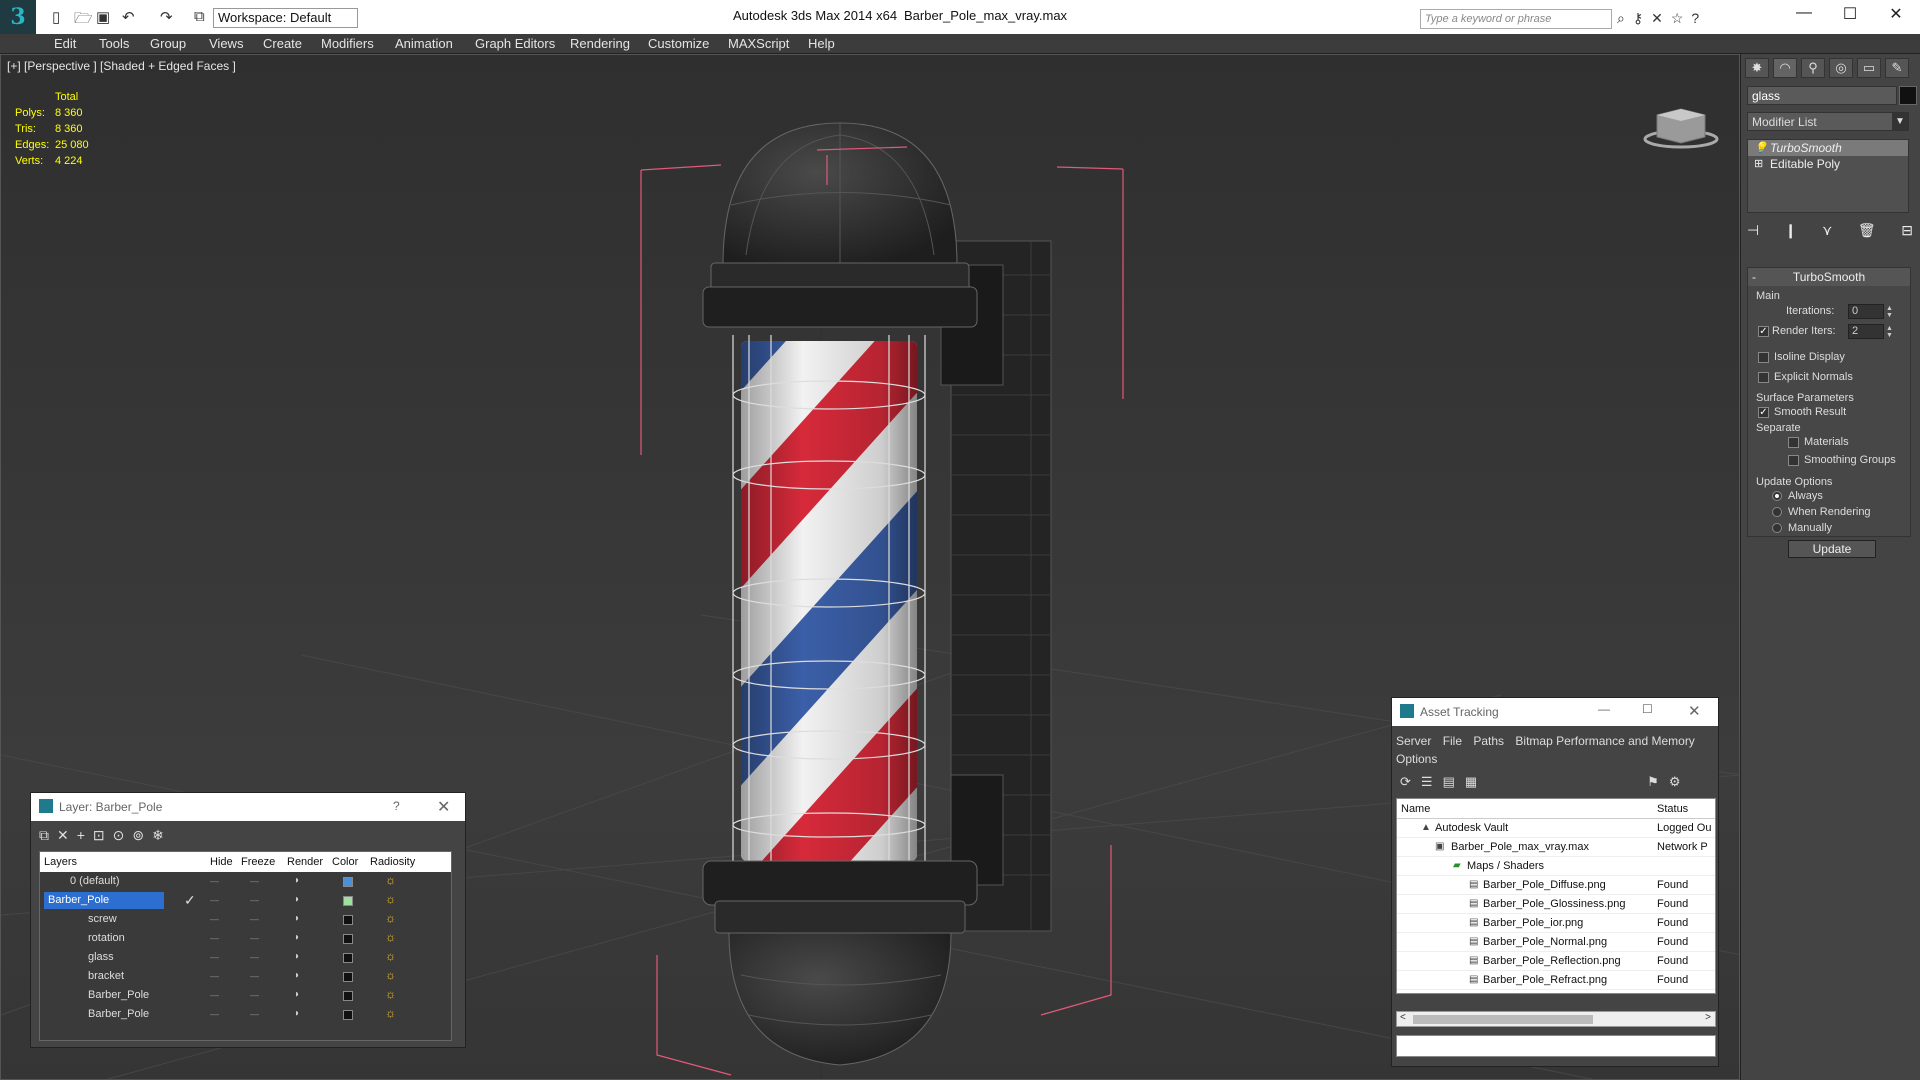 Image resolution: width=1920 pixels, height=1080 pixels. I want to click on smoothing-groups-checkbox, so click(1793, 460).